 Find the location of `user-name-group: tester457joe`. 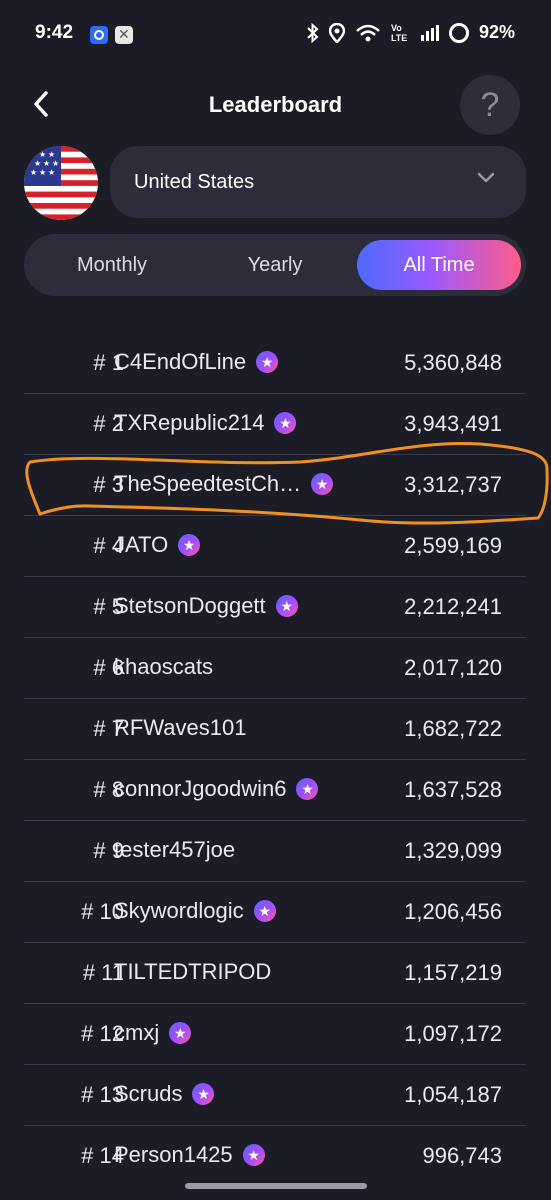

user-name-group: tester457joe is located at coordinates (174, 850).